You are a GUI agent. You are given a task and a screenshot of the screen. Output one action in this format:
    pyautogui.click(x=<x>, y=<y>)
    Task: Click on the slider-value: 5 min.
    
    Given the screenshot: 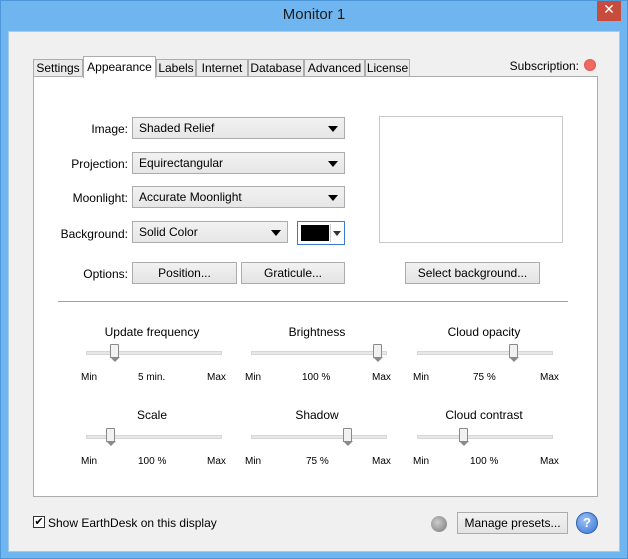 What is the action you would take?
    pyautogui.click(x=152, y=377)
    